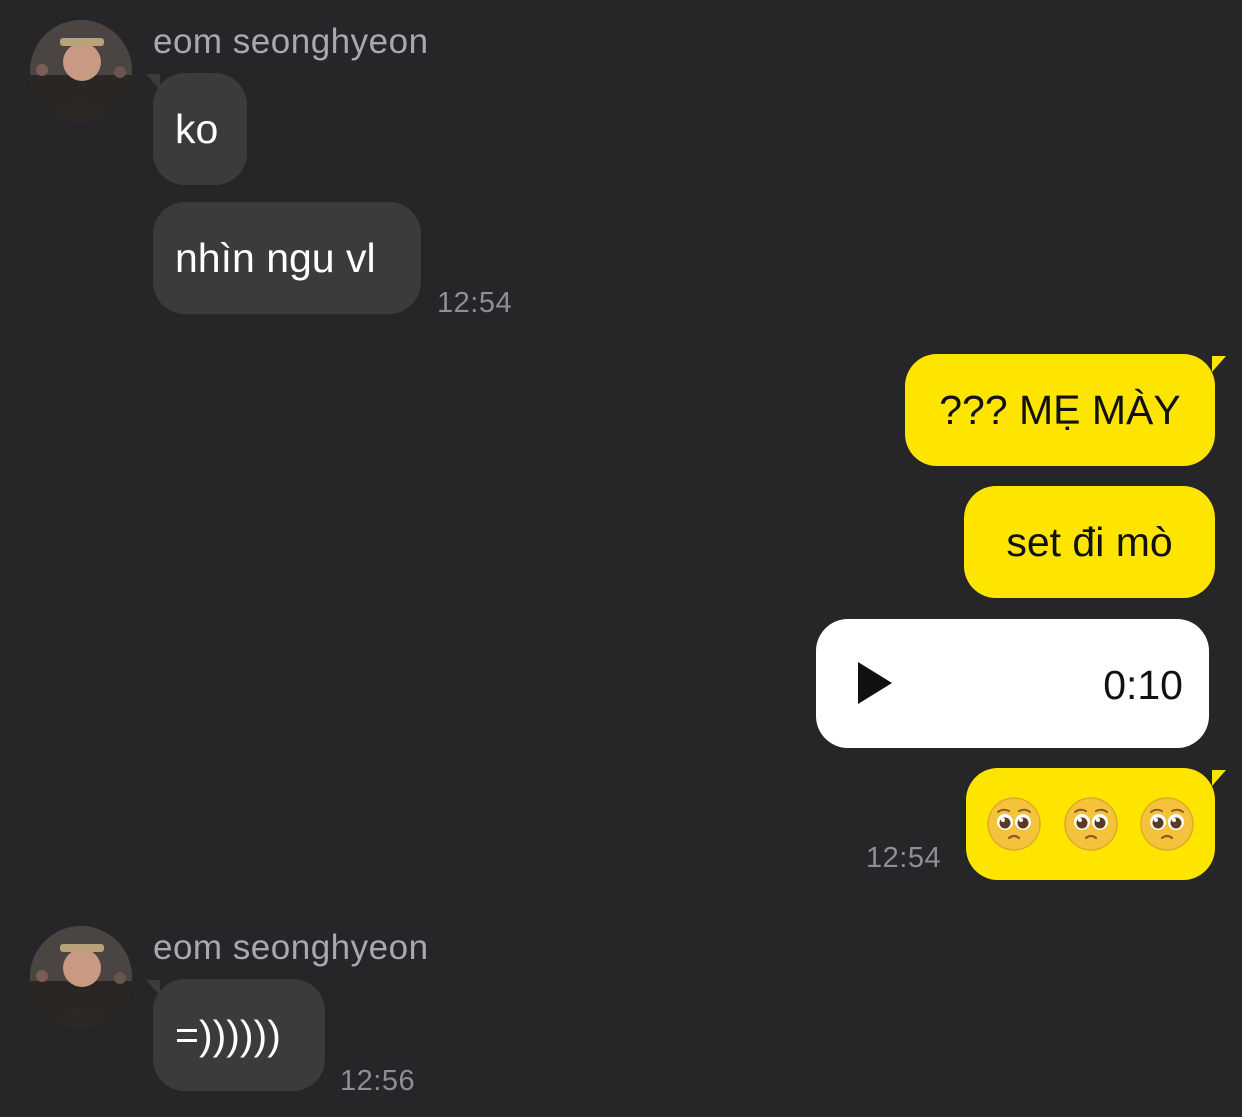 This screenshot has height=1117, width=1242. I want to click on emoji-message-bubble, so click(1090, 824).